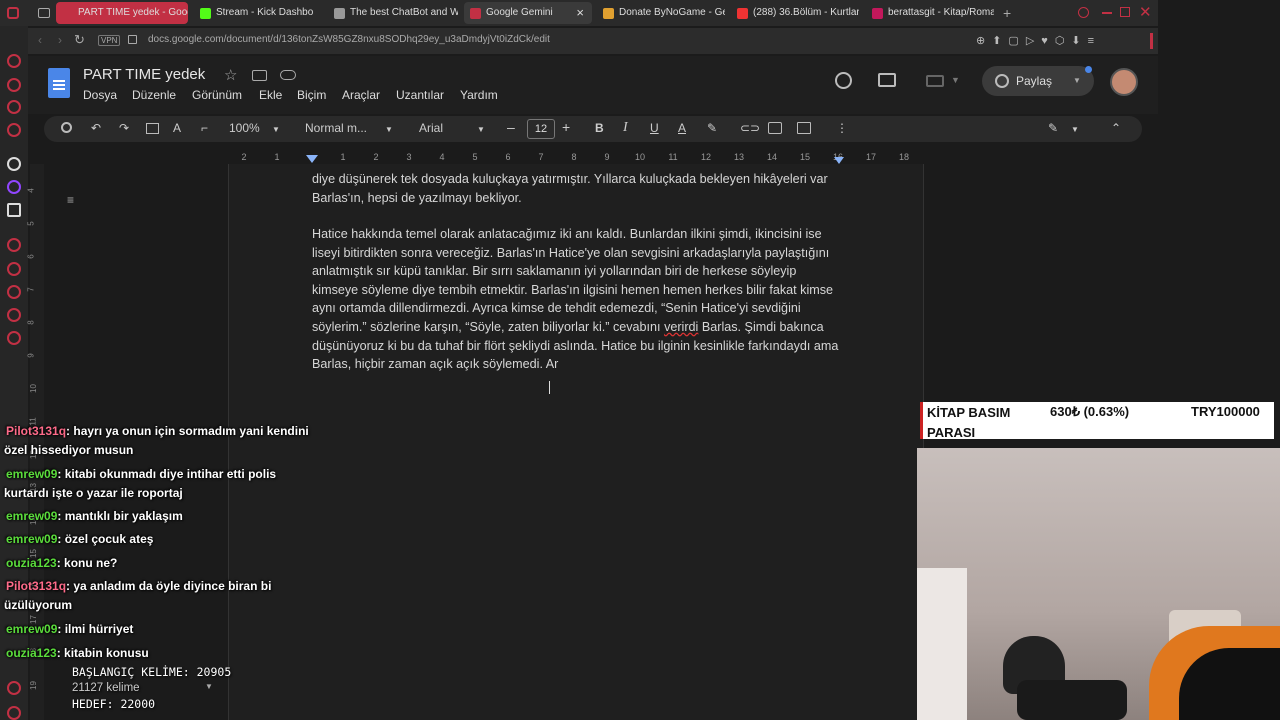 The height and width of the screenshot is (720, 1280). What do you see at coordinates (1151, 41) in the screenshot?
I see `page-scrollbar` at bounding box center [1151, 41].